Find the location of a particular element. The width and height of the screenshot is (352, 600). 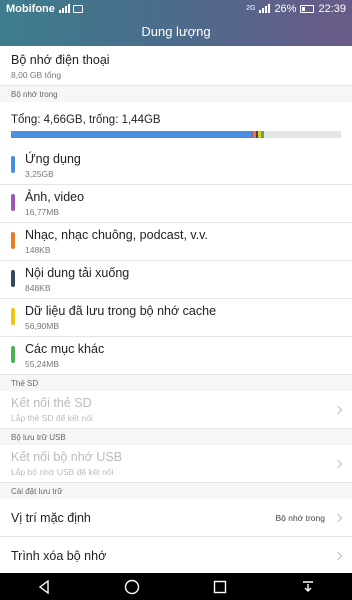

network-type: 2G is located at coordinates (251, 8).